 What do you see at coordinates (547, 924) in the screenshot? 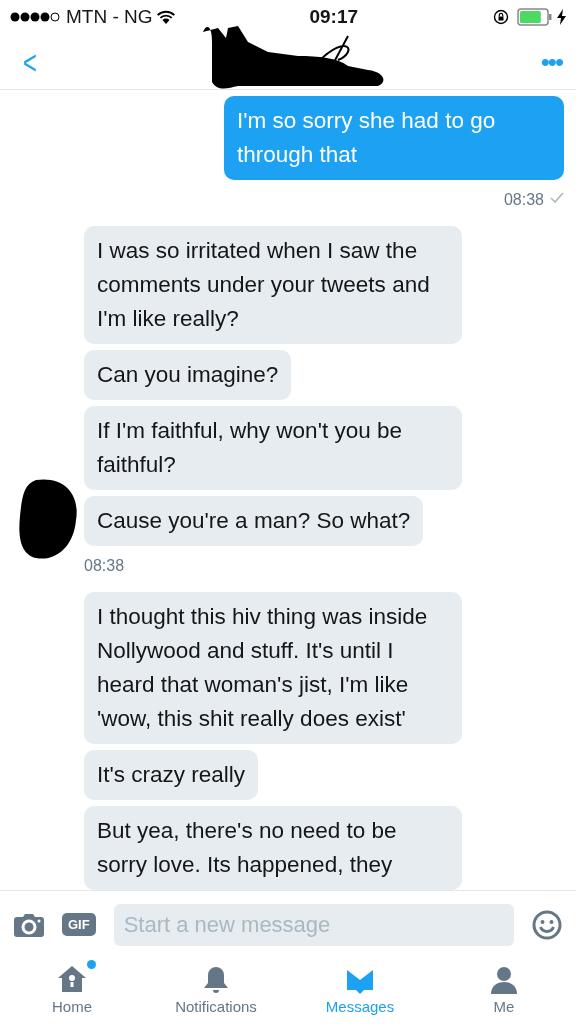
I see `emoji-icon` at bounding box center [547, 924].